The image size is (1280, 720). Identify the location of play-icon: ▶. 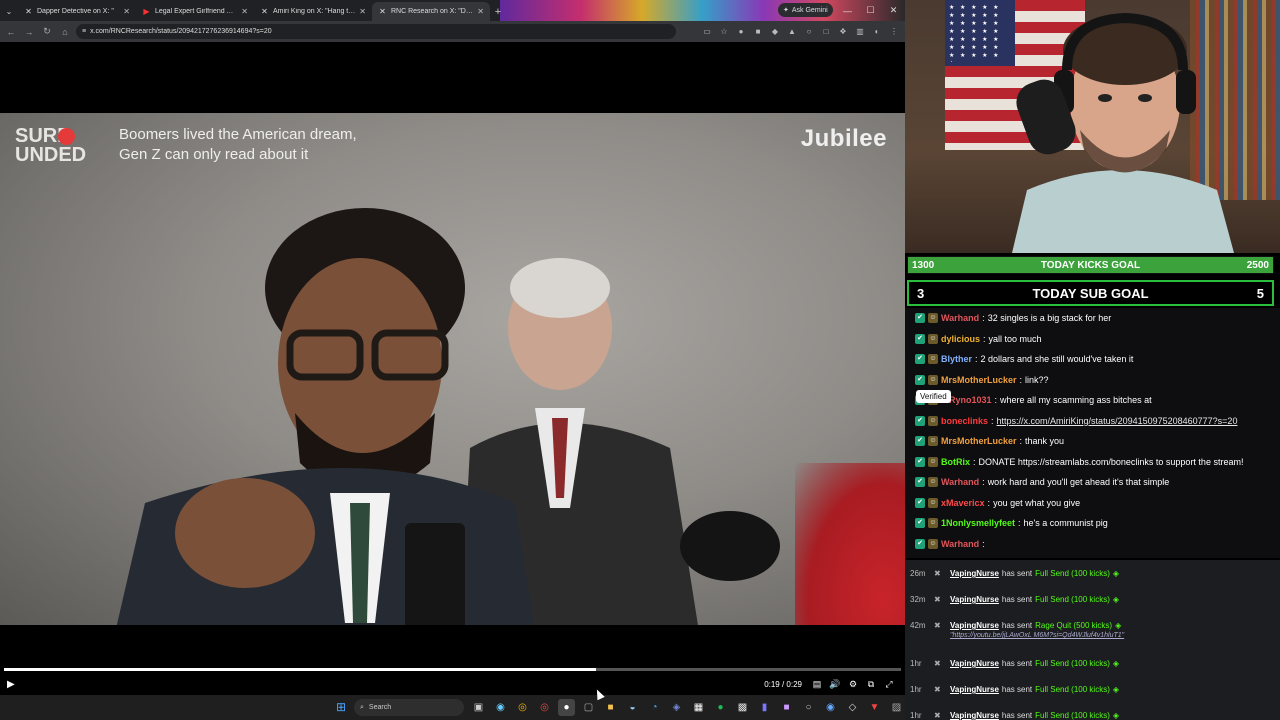
(11, 684).